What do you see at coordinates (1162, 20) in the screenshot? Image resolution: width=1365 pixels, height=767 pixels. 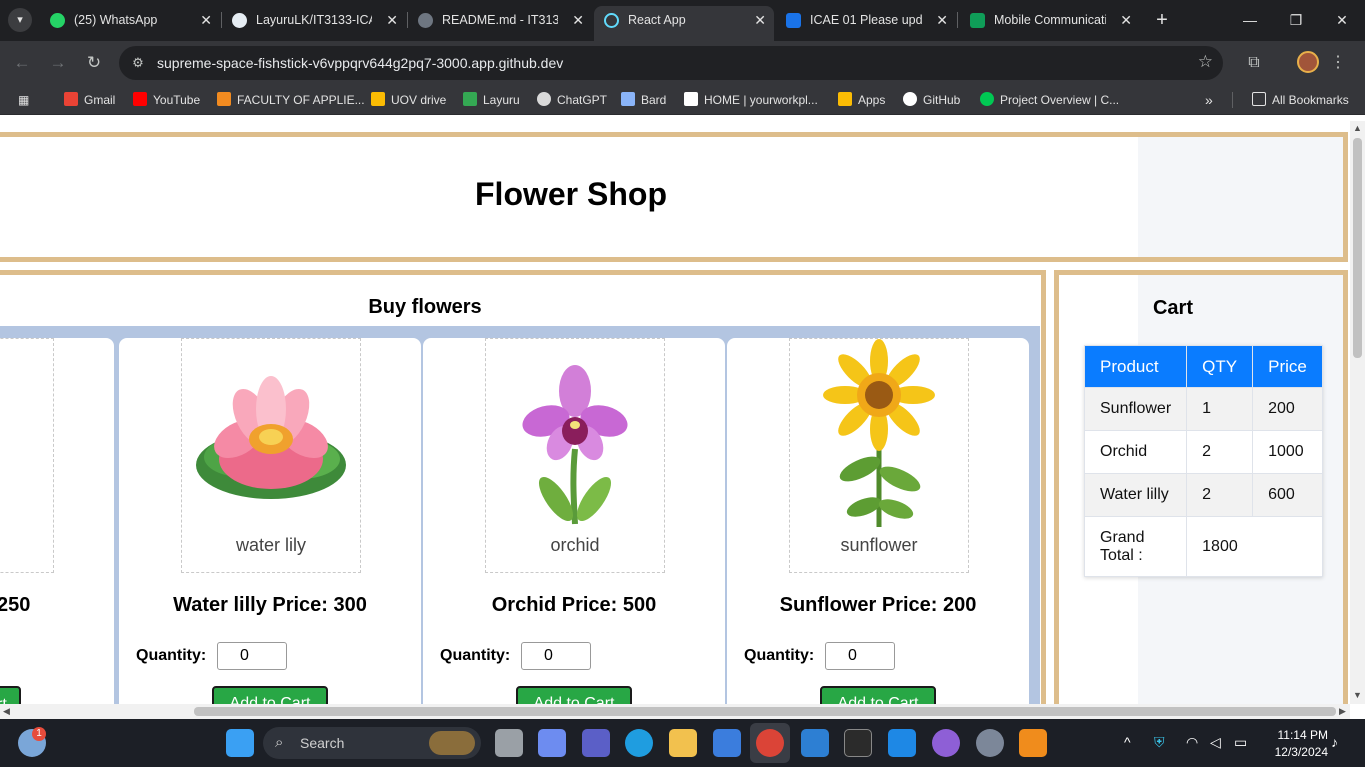 I see `new-tab-button: +` at bounding box center [1162, 20].